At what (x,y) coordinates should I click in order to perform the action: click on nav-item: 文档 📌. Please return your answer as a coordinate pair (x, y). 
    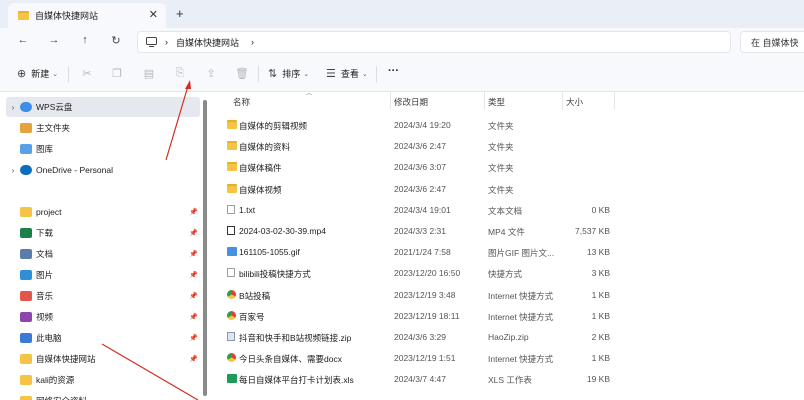
    Looking at the image, I should click on (103, 254).